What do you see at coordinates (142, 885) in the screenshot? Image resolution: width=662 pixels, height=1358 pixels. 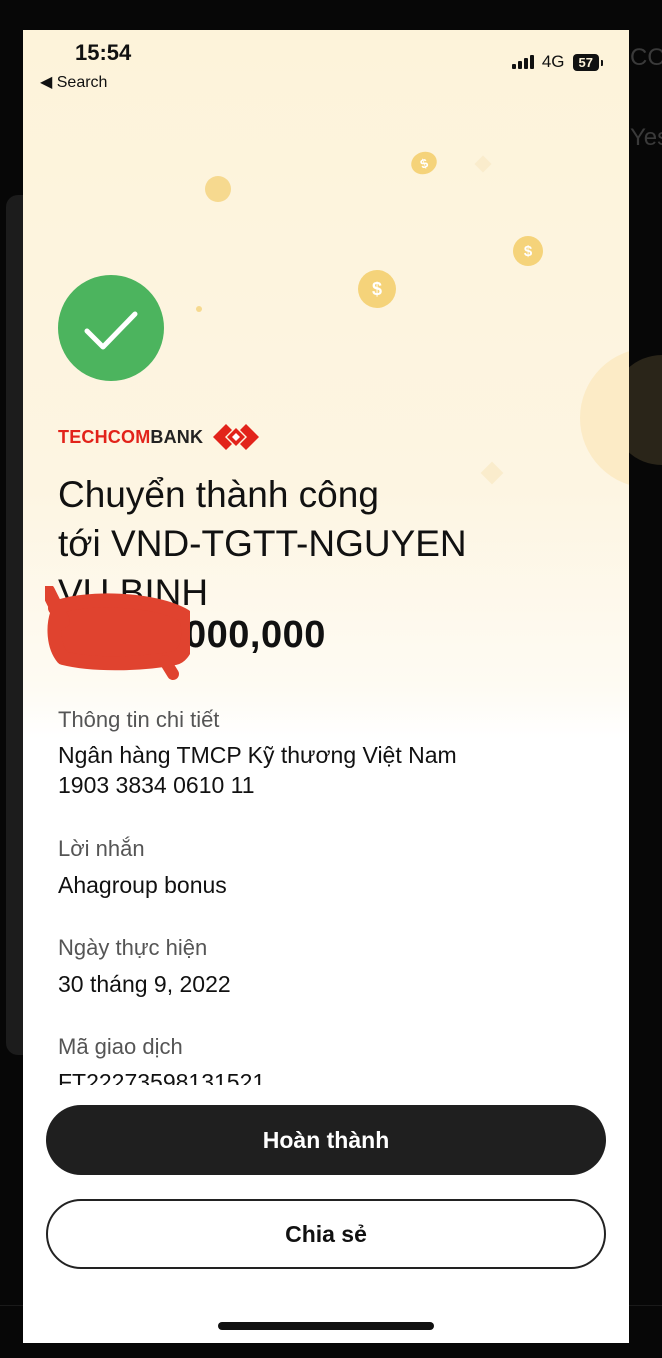 I see `message-value: Ahagroup bonus` at bounding box center [142, 885].